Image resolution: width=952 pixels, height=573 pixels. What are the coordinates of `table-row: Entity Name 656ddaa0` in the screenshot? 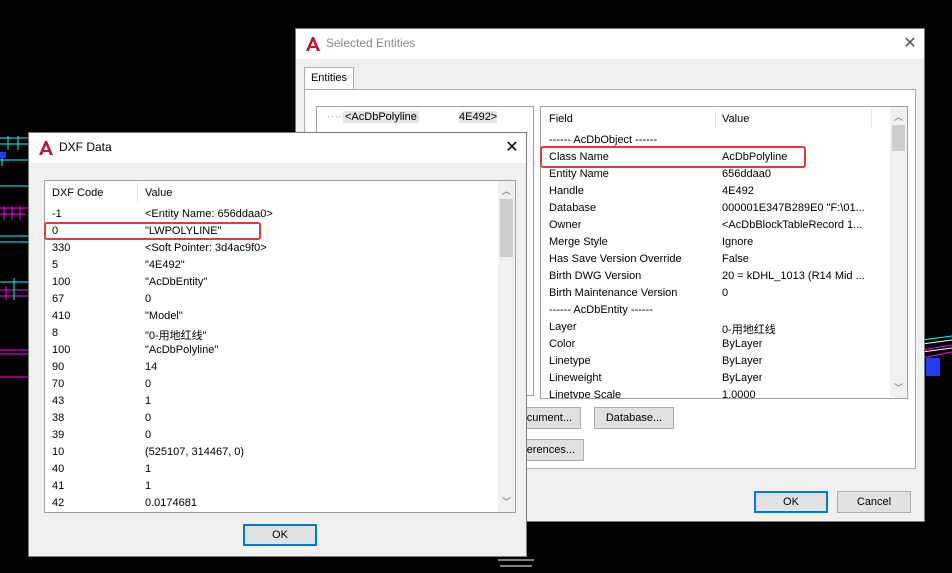 It's located at (715, 174).